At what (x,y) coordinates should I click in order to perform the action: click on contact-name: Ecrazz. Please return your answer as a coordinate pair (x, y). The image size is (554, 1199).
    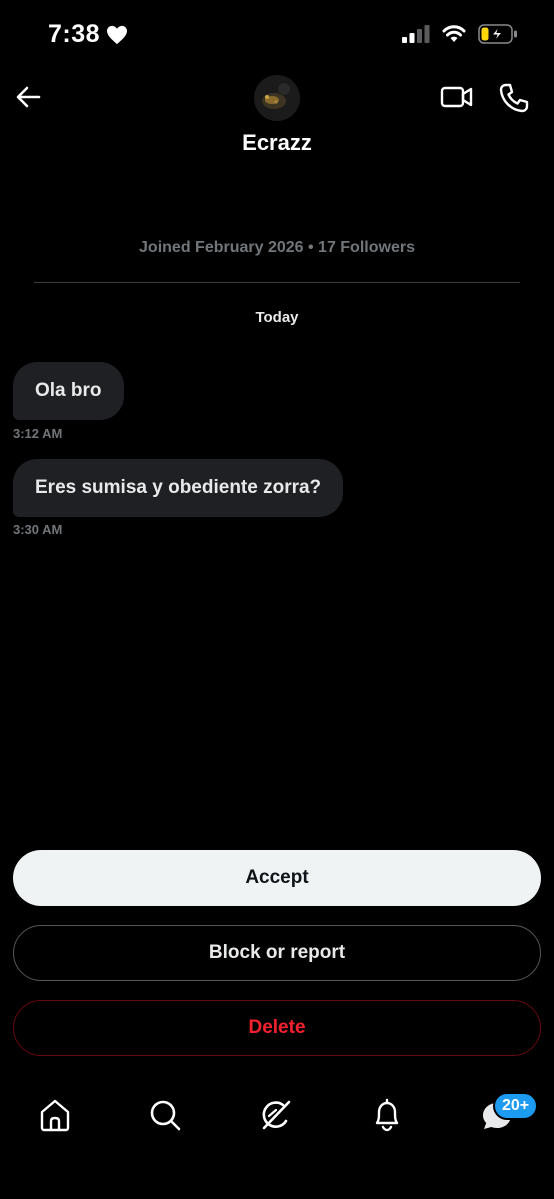
    Looking at the image, I should click on (277, 143).